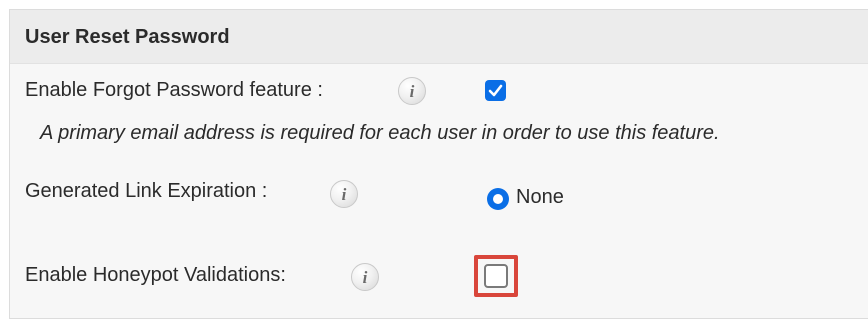 The width and height of the screenshot is (868, 319). What do you see at coordinates (127, 37) in the screenshot?
I see `section-title: User Reset Password` at bounding box center [127, 37].